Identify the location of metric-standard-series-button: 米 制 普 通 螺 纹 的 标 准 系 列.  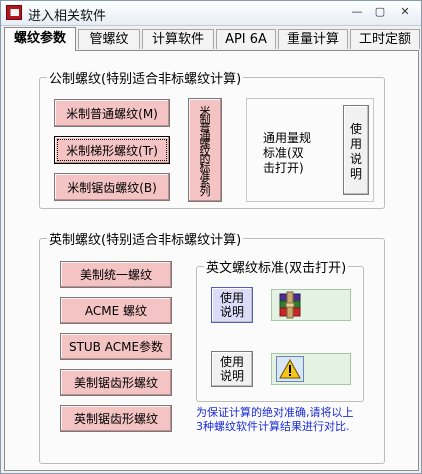
(205, 150).